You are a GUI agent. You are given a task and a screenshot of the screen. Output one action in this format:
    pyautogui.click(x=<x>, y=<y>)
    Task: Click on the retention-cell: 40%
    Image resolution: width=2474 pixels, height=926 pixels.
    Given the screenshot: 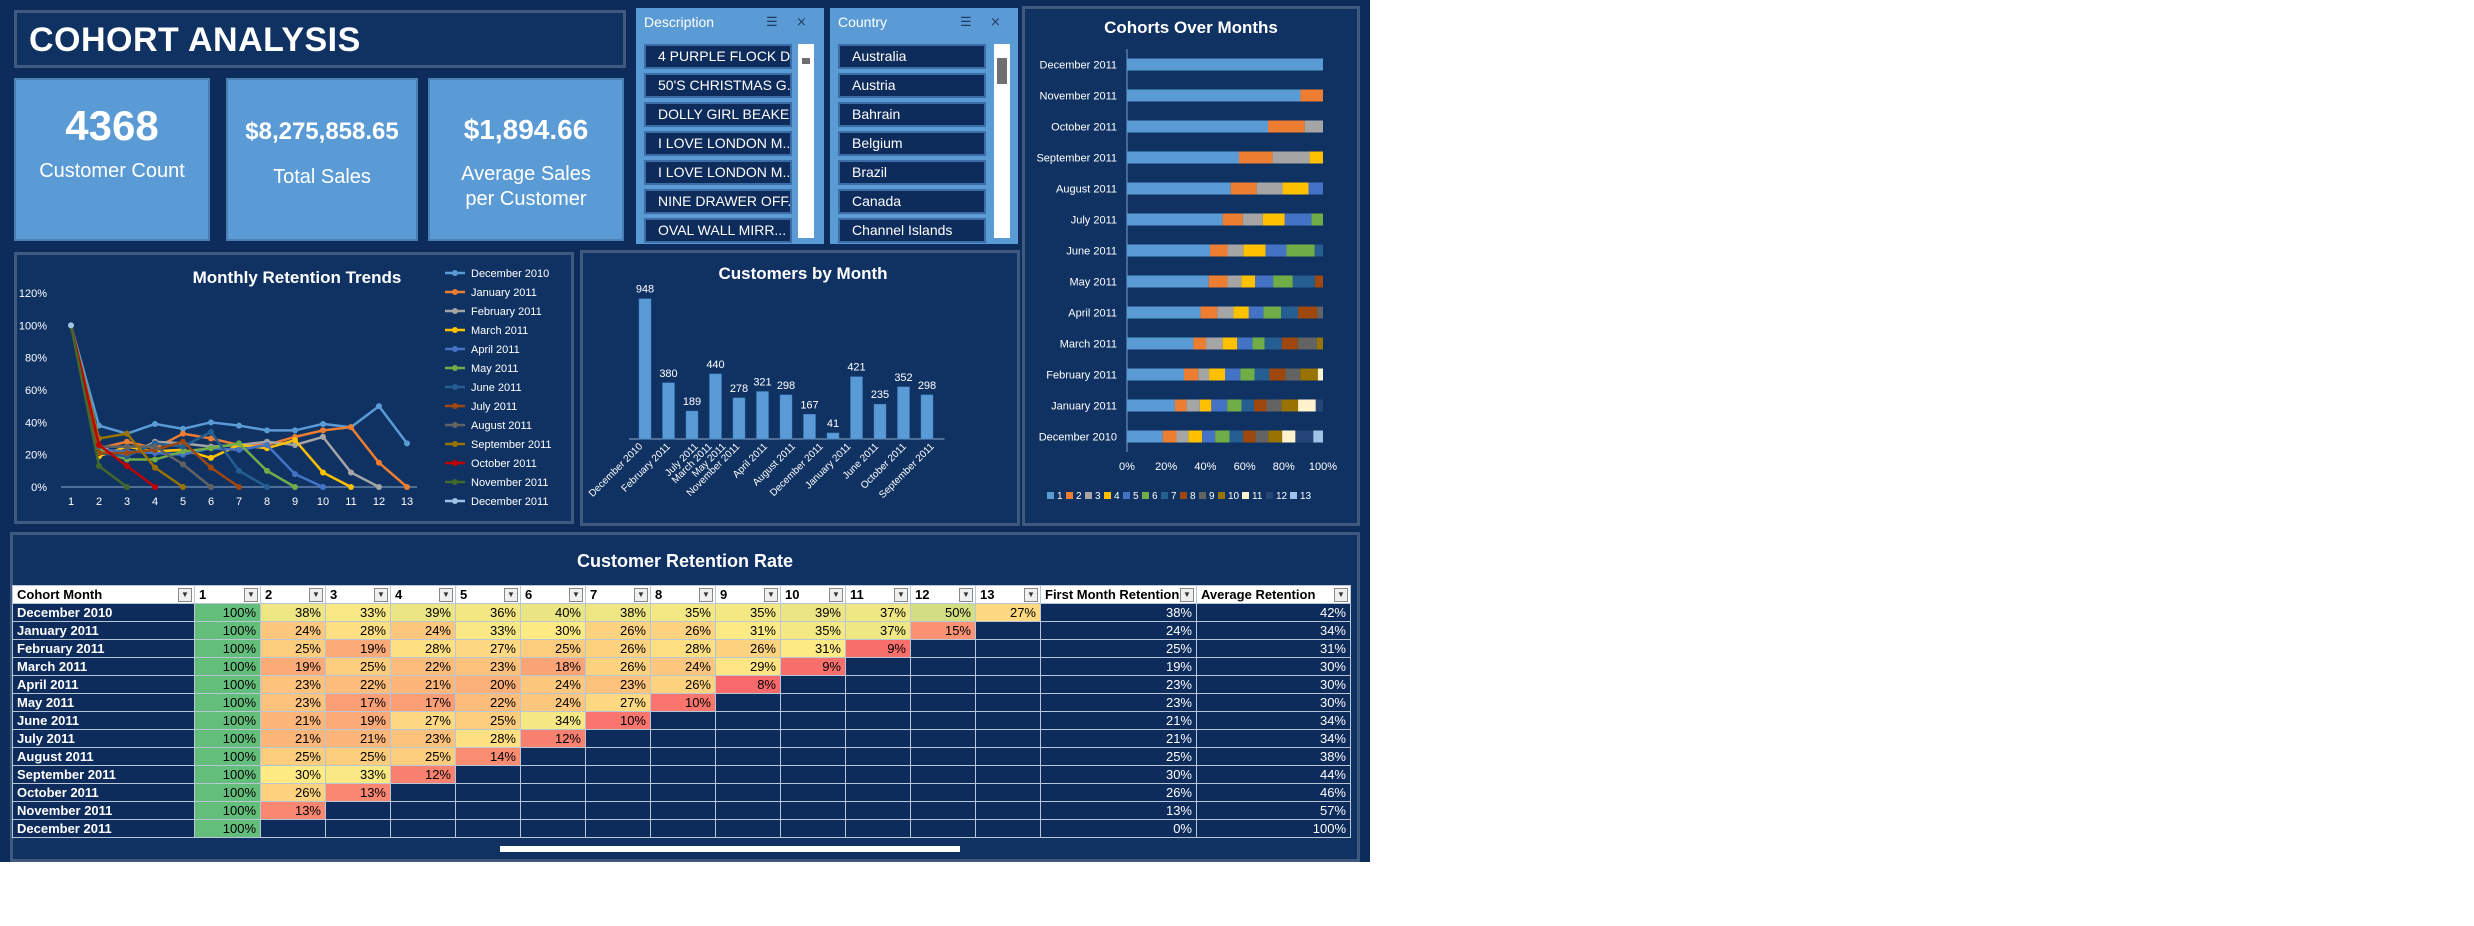 What is the action you would take?
    pyautogui.click(x=553, y=612)
    